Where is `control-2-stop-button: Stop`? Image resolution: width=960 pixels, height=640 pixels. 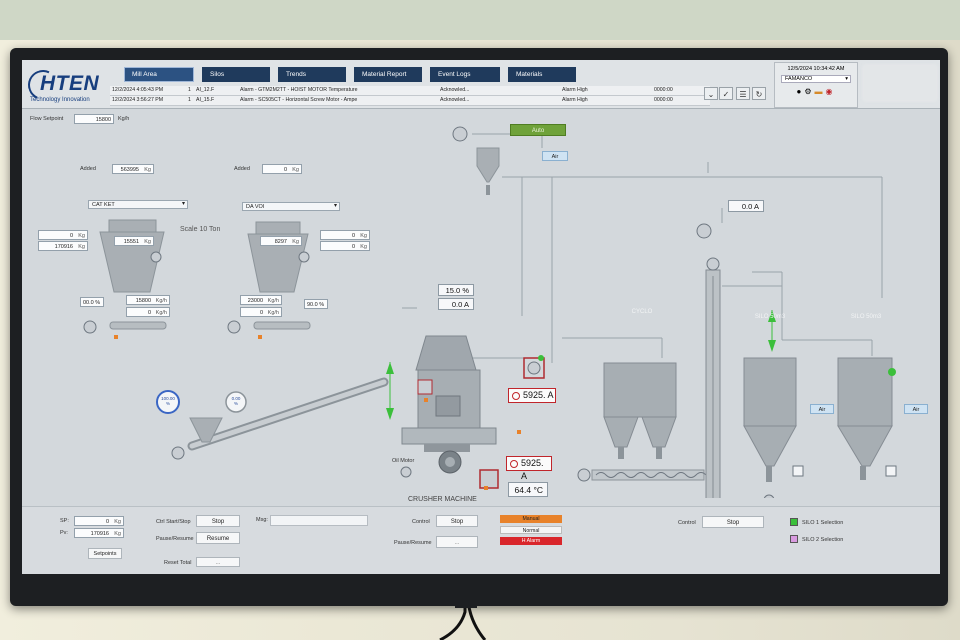
control-2-stop-button: Stop is located at coordinates (733, 522).